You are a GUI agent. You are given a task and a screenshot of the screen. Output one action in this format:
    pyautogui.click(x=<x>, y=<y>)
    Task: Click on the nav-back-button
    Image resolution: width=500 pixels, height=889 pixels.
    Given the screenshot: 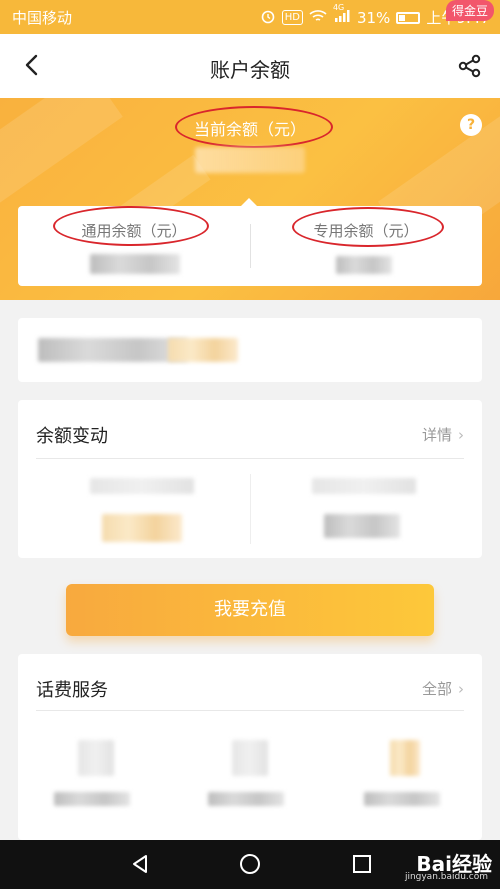 What is the action you would take?
    pyautogui.click(x=140, y=866)
    